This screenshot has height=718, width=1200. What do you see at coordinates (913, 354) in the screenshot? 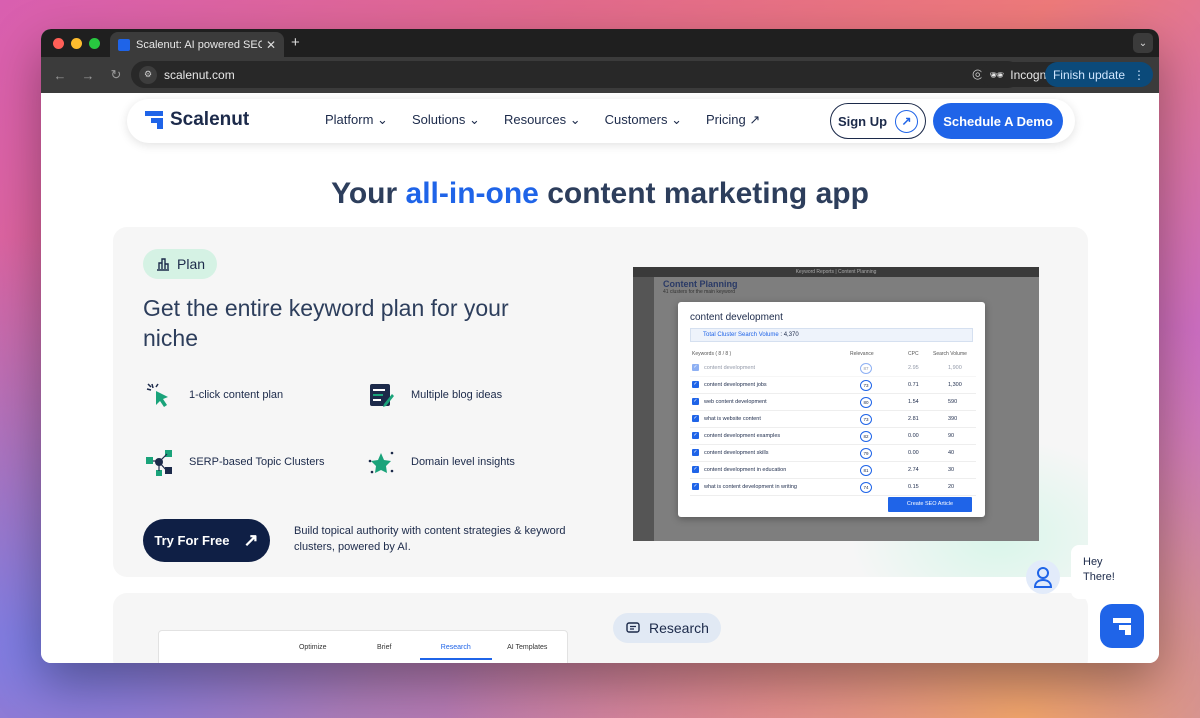
I see `col-cpc: CPC` at bounding box center [913, 354].